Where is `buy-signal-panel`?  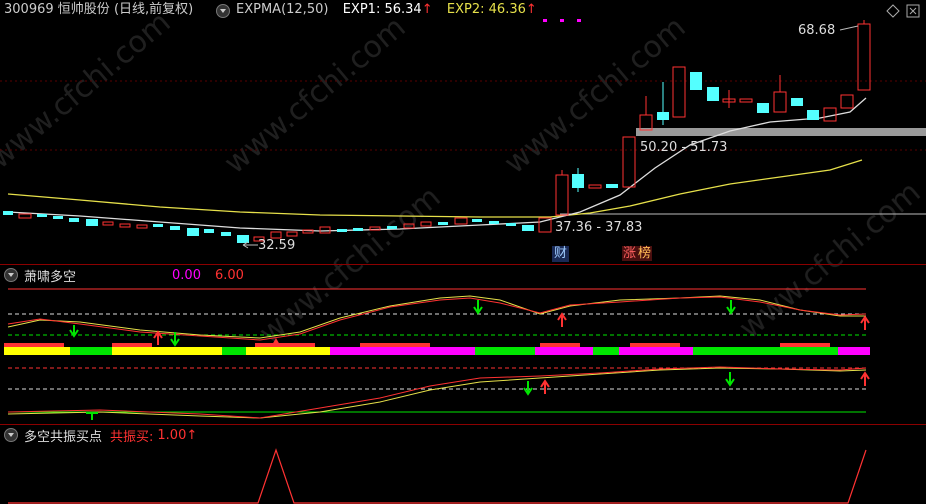 buy-signal-panel is located at coordinates (437, 476).